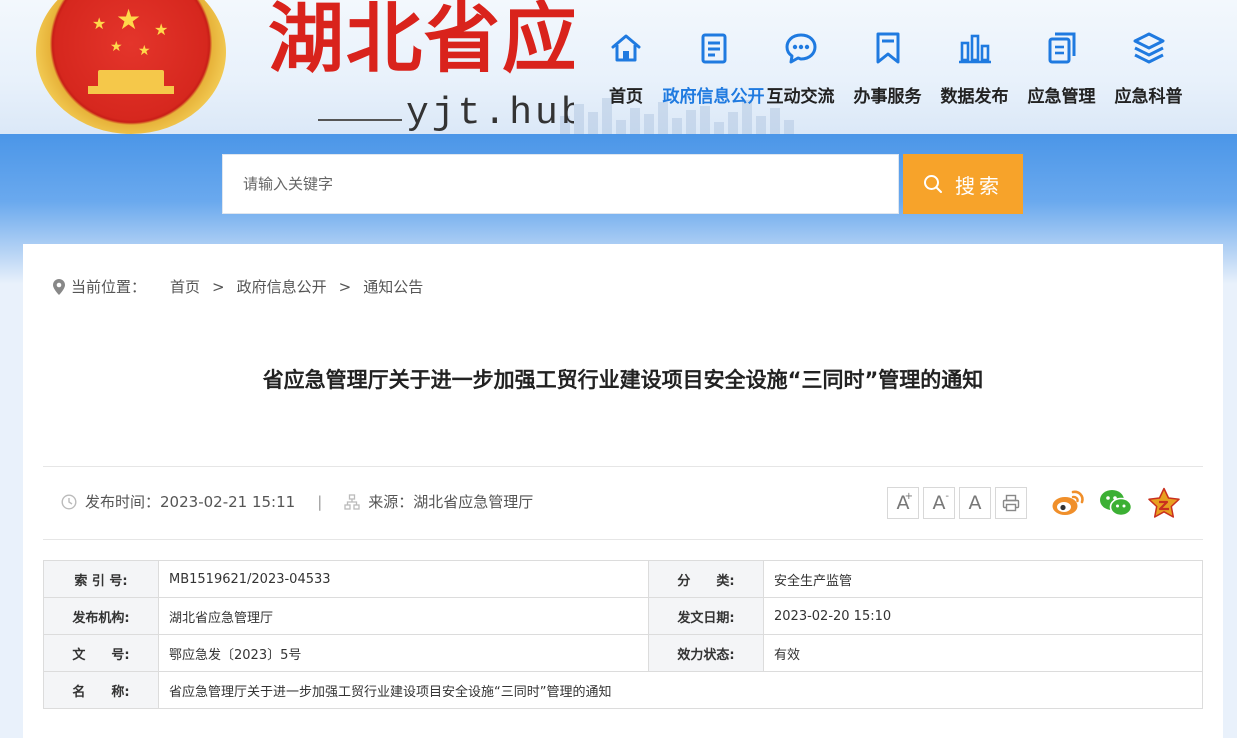 The image size is (1237, 738). What do you see at coordinates (714, 71) in the screenshot?
I see `nav-item-gov-info: 政府信息公开` at bounding box center [714, 71].